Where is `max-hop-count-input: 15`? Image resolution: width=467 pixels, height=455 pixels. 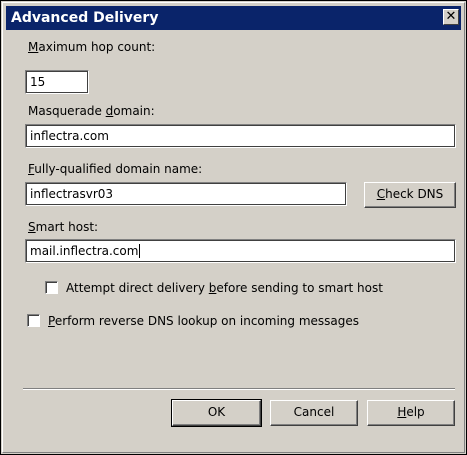
max-hop-count-input: 15 is located at coordinates (57, 82).